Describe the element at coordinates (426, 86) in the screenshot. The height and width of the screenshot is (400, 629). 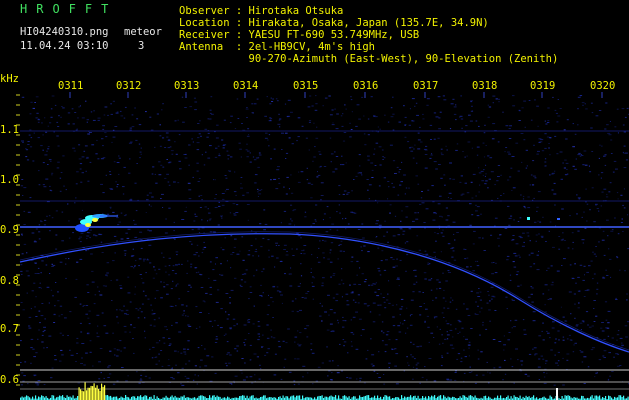
I see `time-tick-label: 0317` at that location.